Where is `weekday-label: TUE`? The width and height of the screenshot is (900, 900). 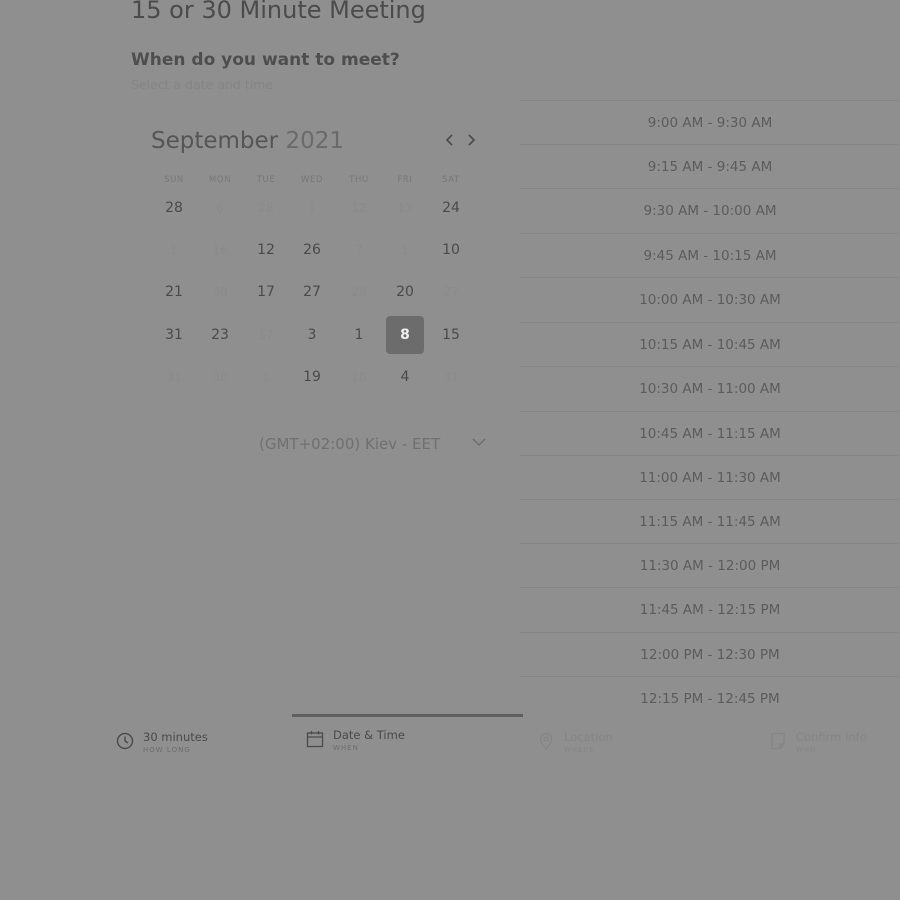
weekday-label: TUE is located at coordinates (266, 180).